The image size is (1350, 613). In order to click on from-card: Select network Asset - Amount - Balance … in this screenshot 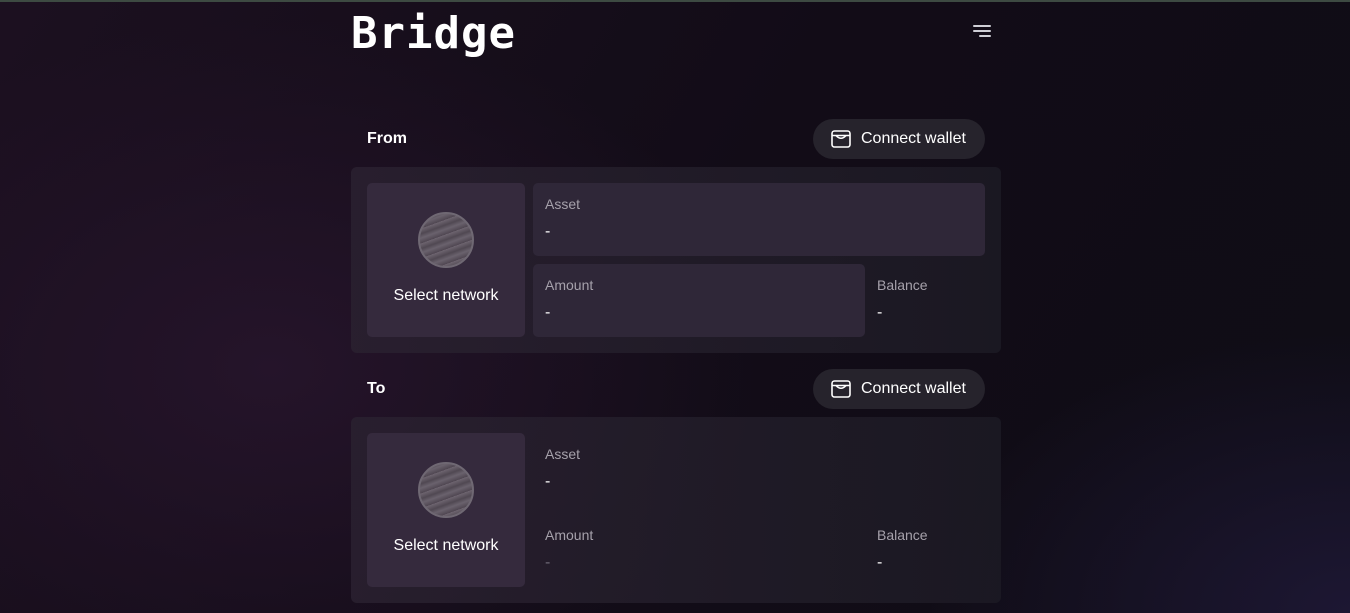, I will do `click(676, 260)`.